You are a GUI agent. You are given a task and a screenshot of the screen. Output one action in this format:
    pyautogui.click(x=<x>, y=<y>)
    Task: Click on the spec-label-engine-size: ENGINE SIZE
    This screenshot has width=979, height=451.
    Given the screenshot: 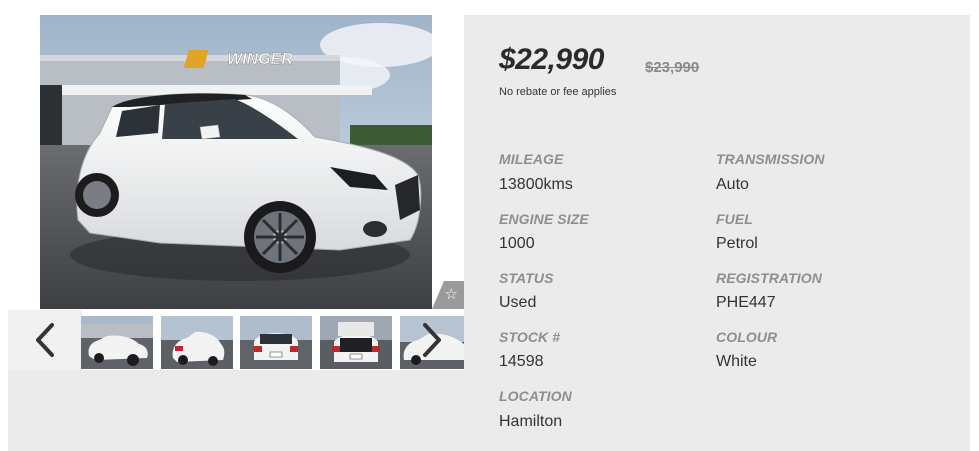 What is the action you would take?
    pyautogui.click(x=544, y=219)
    